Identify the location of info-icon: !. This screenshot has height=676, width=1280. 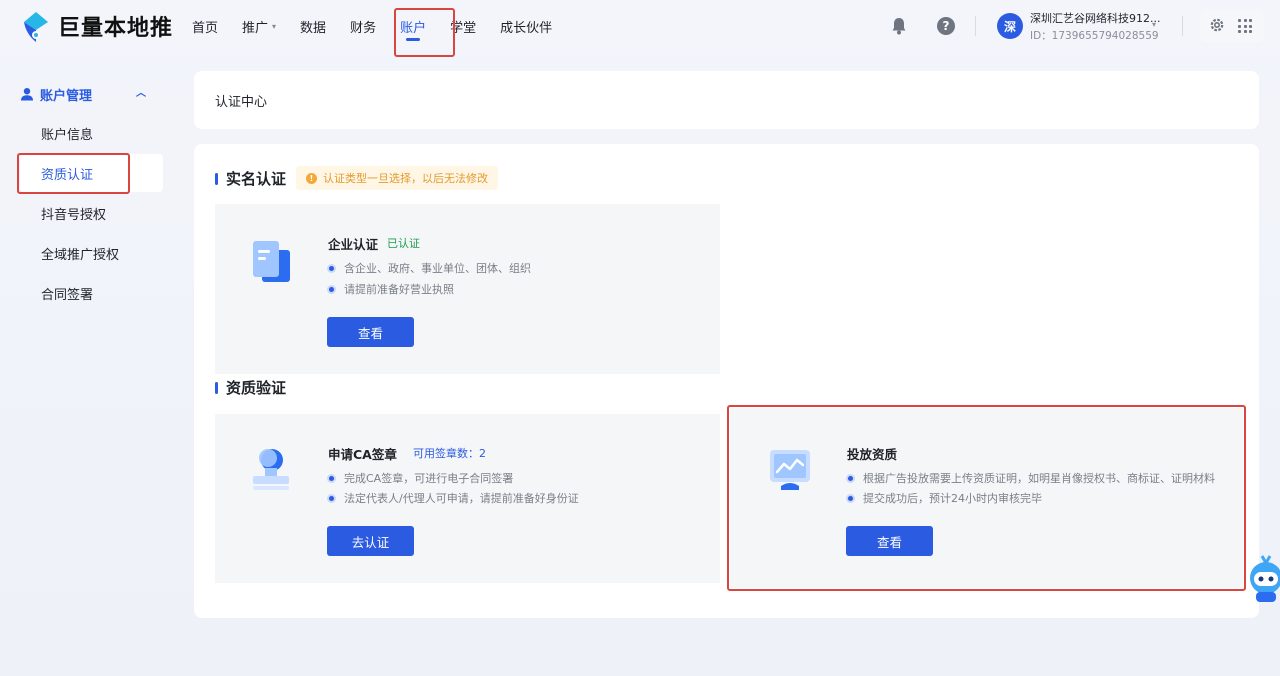
(311, 178).